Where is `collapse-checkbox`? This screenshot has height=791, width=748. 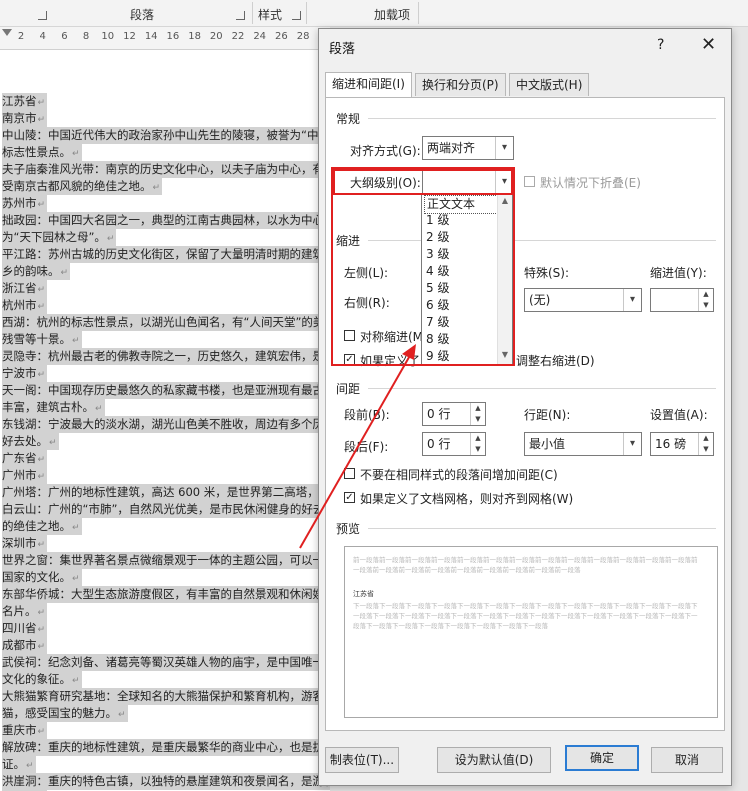
collapse-checkbox is located at coordinates (529, 181).